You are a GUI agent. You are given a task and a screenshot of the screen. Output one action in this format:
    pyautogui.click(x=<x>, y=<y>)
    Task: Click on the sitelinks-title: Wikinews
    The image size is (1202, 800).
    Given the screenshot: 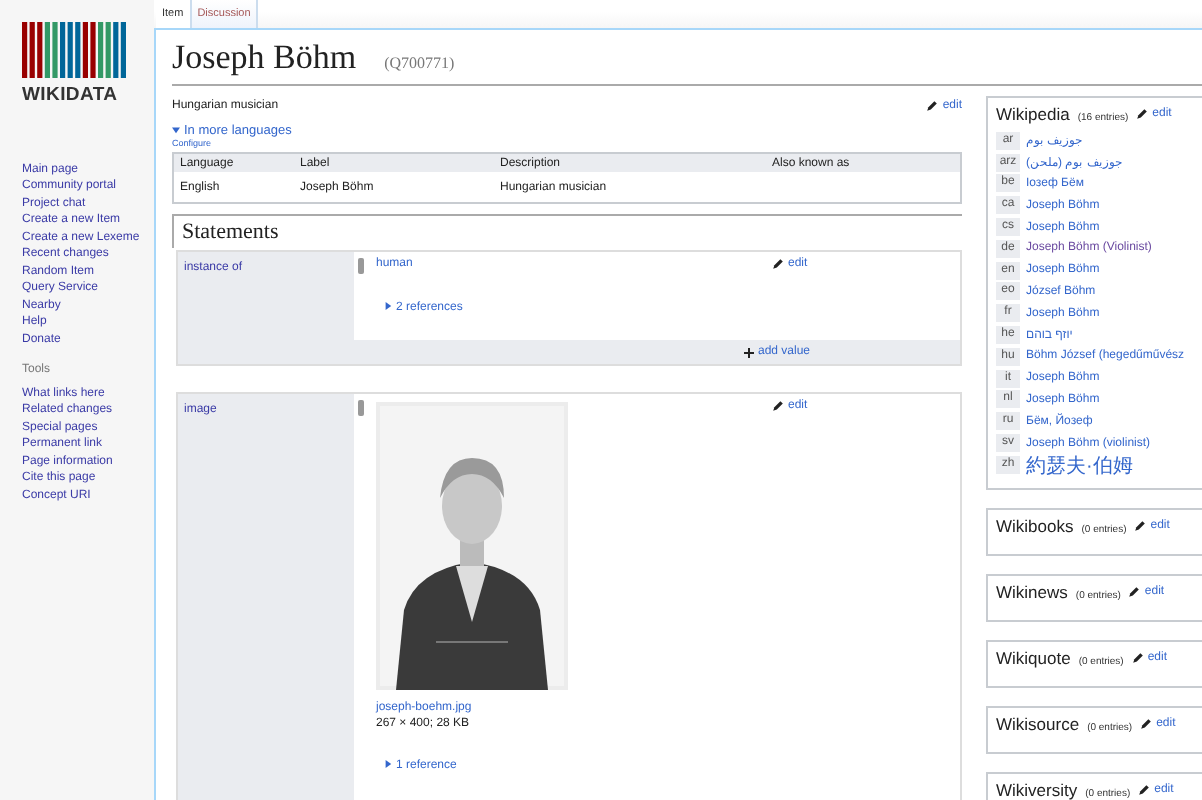 What is the action you would take?
    pyautogui.click(x=1032, y=592)
    